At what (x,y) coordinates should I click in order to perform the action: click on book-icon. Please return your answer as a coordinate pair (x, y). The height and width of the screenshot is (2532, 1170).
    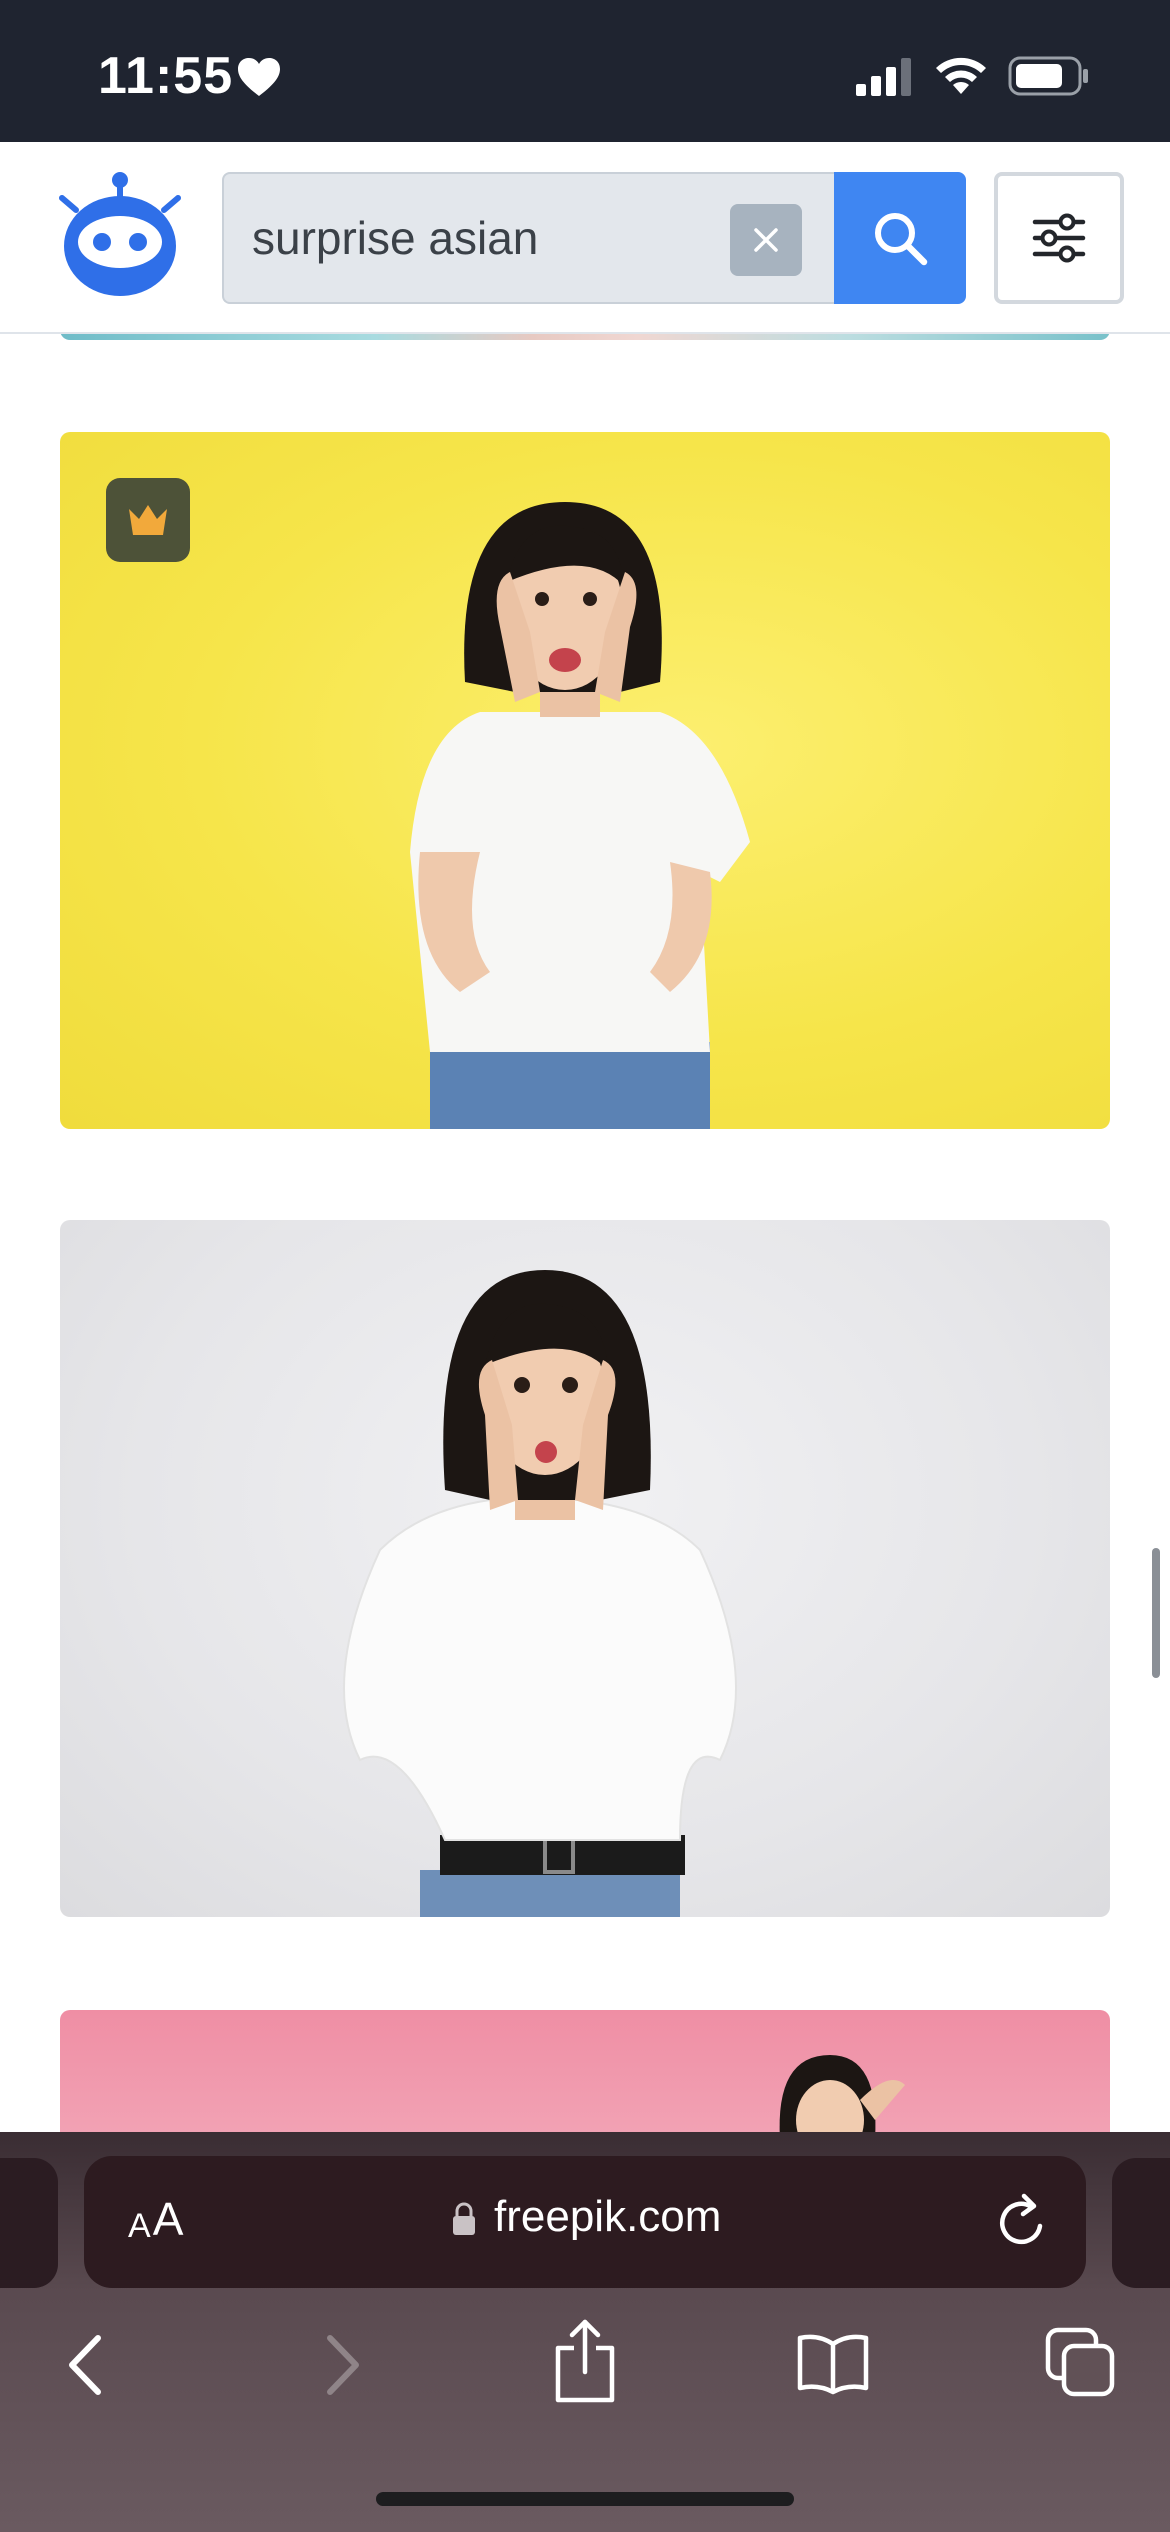
    Looking at the image, I should click on (833, 2364).